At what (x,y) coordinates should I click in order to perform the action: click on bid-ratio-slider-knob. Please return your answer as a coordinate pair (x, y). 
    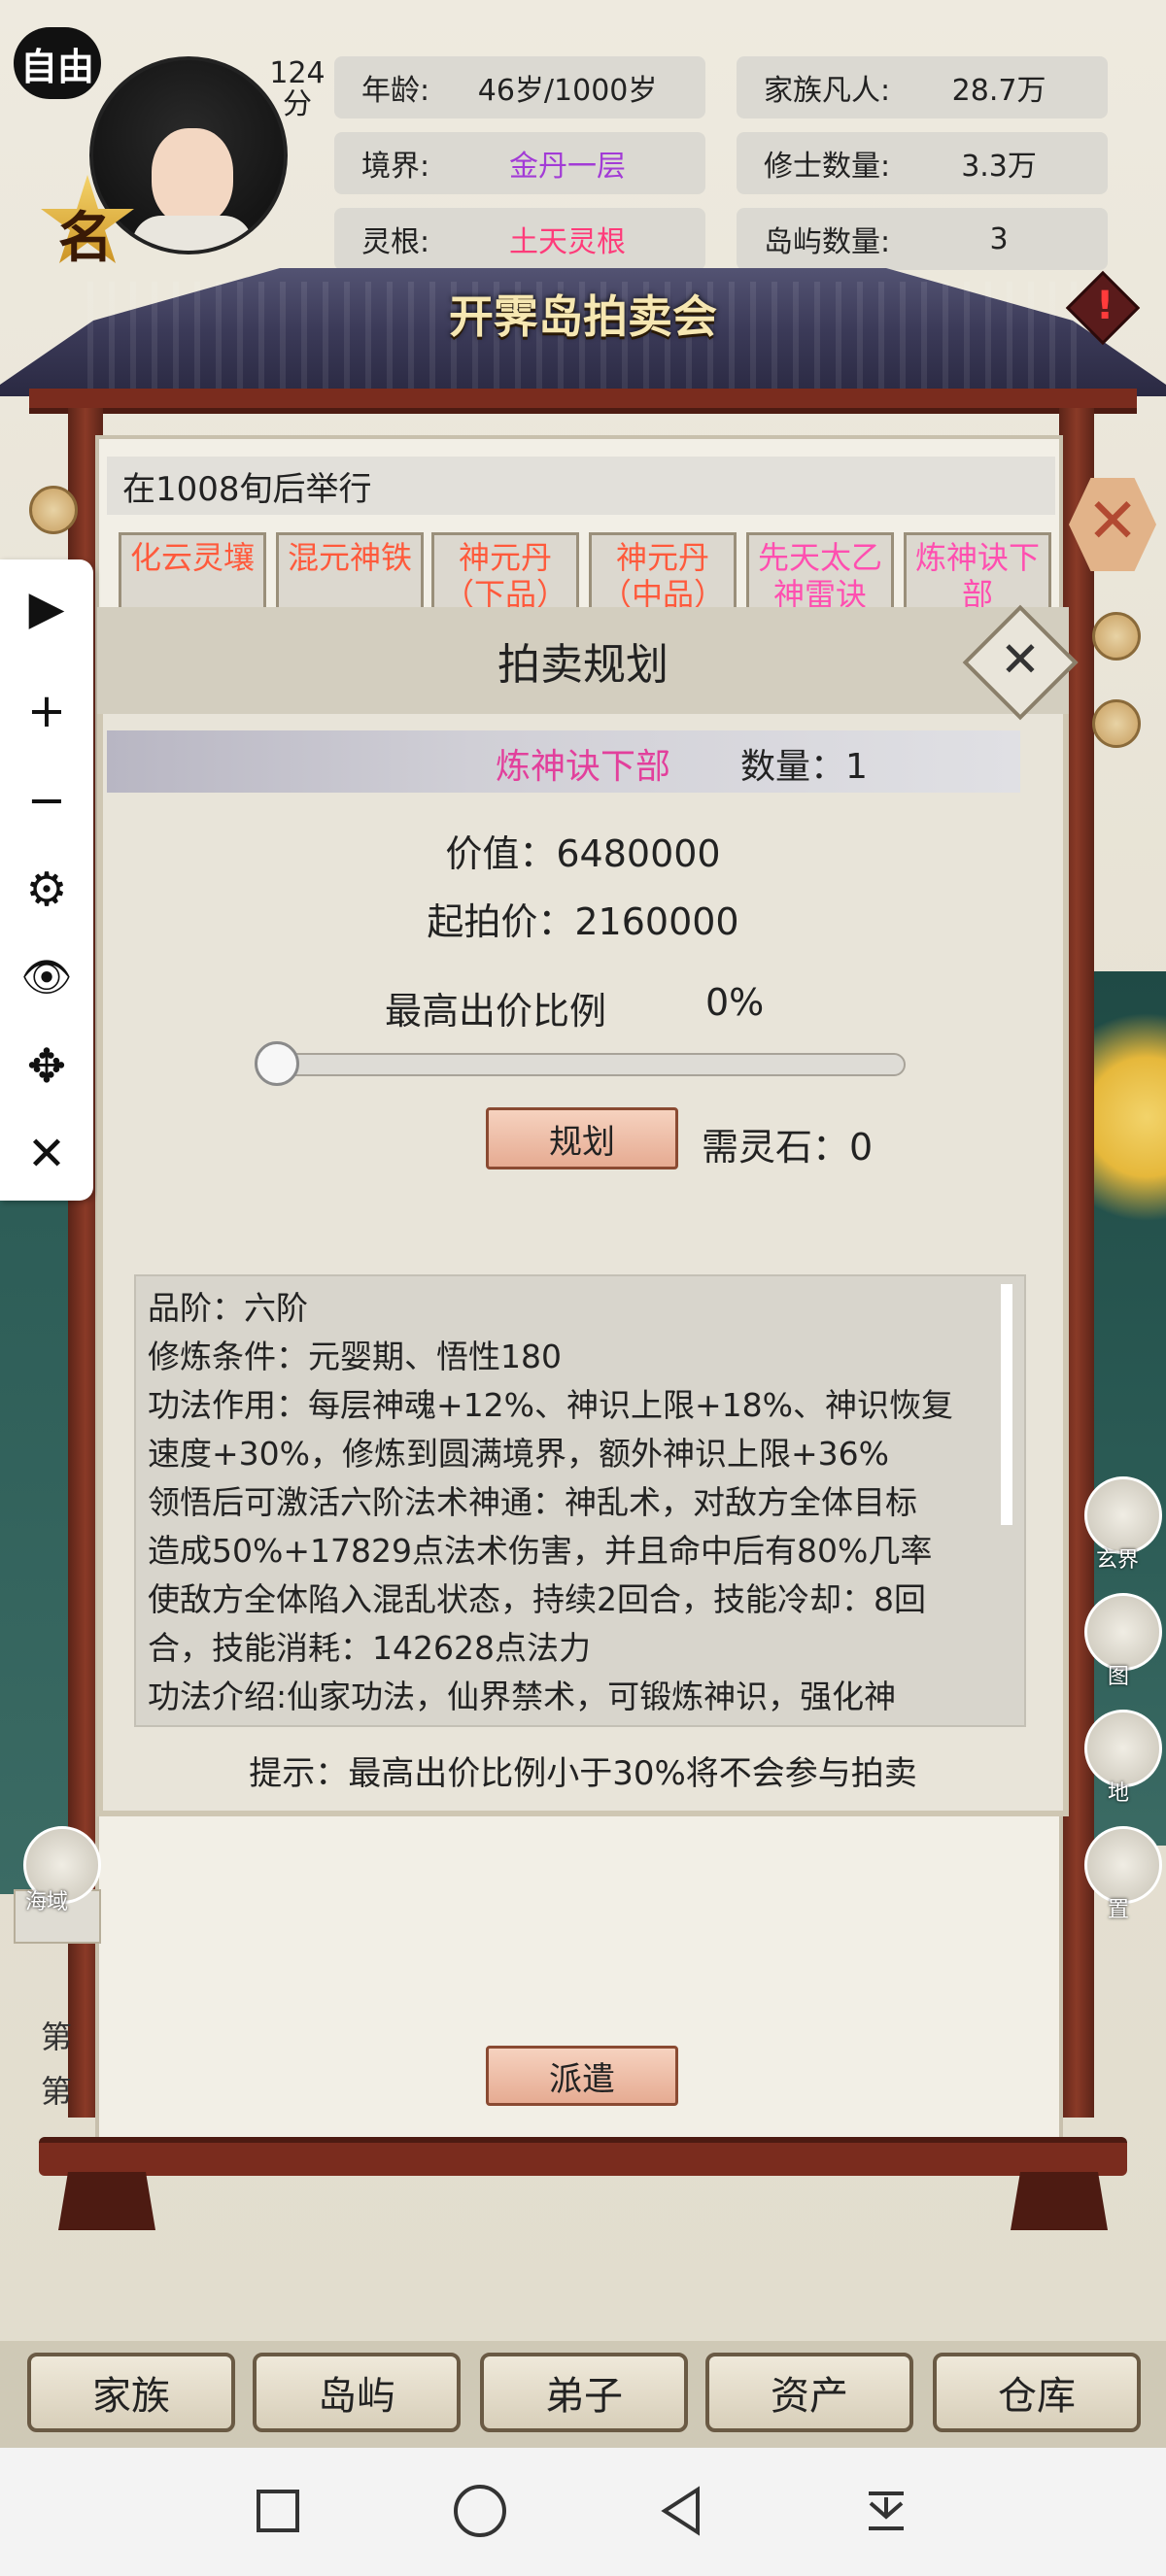
    Looking at the image, I should click on (277, 1063).